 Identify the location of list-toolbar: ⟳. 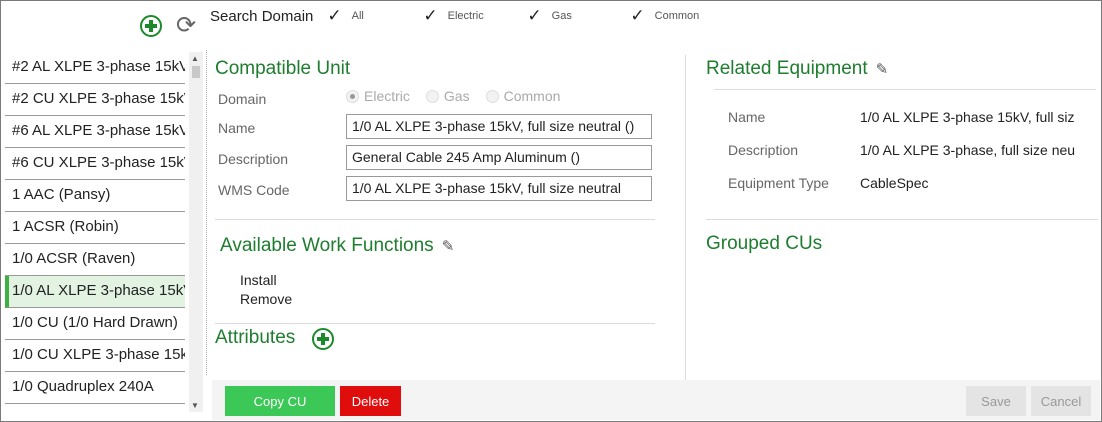
(168, 26).